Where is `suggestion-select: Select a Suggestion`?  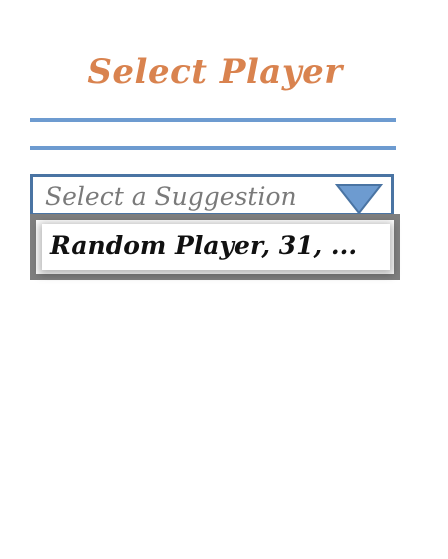
suggestion-select: Select a Suggestion is located at coordinates (212, 195).